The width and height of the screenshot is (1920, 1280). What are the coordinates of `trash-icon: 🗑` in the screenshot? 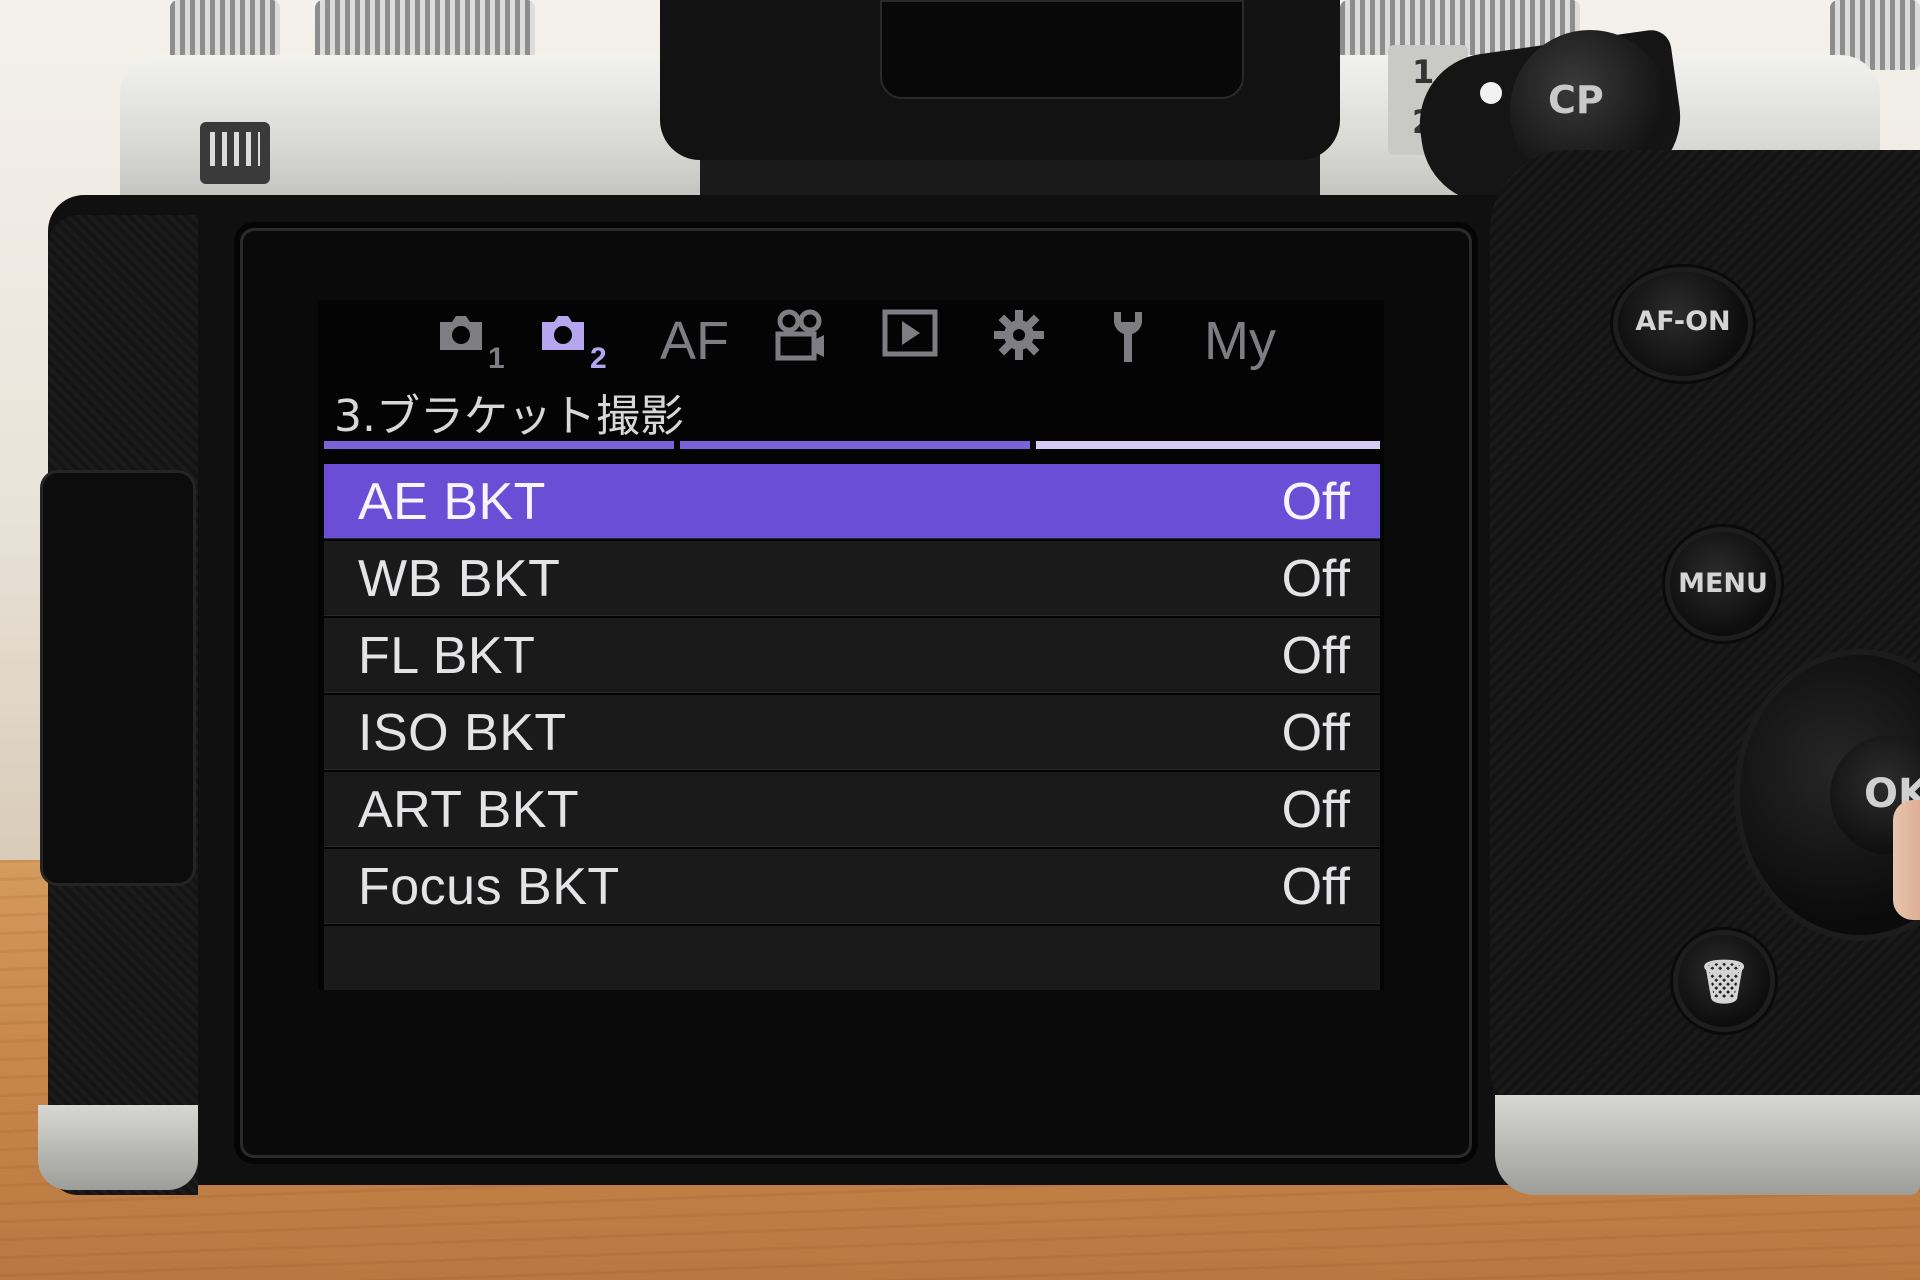 It's located at (1724, 981).